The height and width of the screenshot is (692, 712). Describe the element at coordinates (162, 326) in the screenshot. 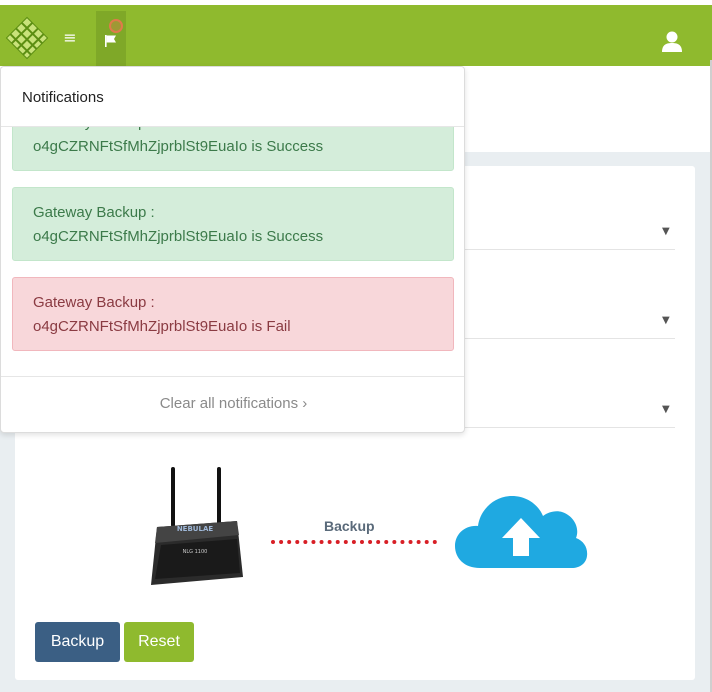

I see `notification-message: o4gCZRNFtSfMhZjprblSt9EuaIo is Fail` at that location.